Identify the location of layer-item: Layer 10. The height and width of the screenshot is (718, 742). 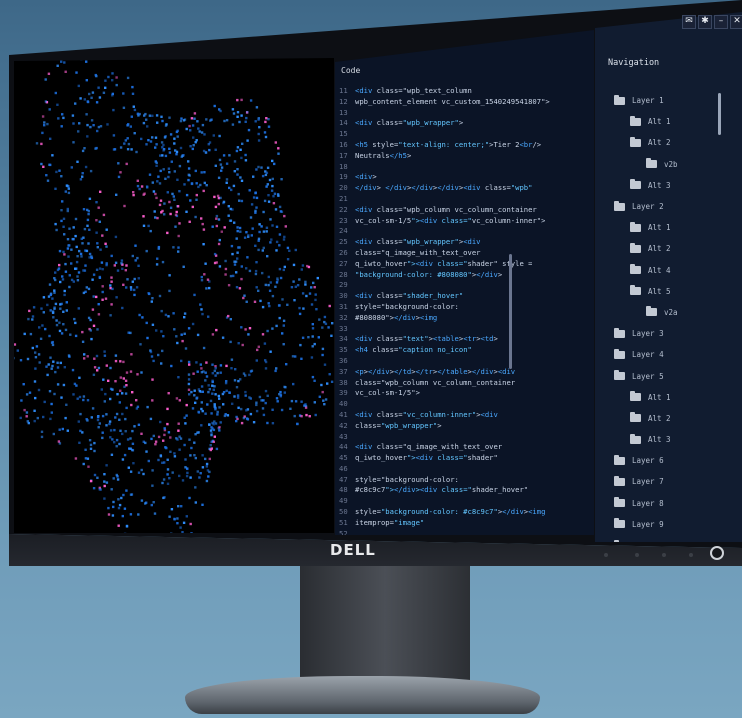
(674, 538).